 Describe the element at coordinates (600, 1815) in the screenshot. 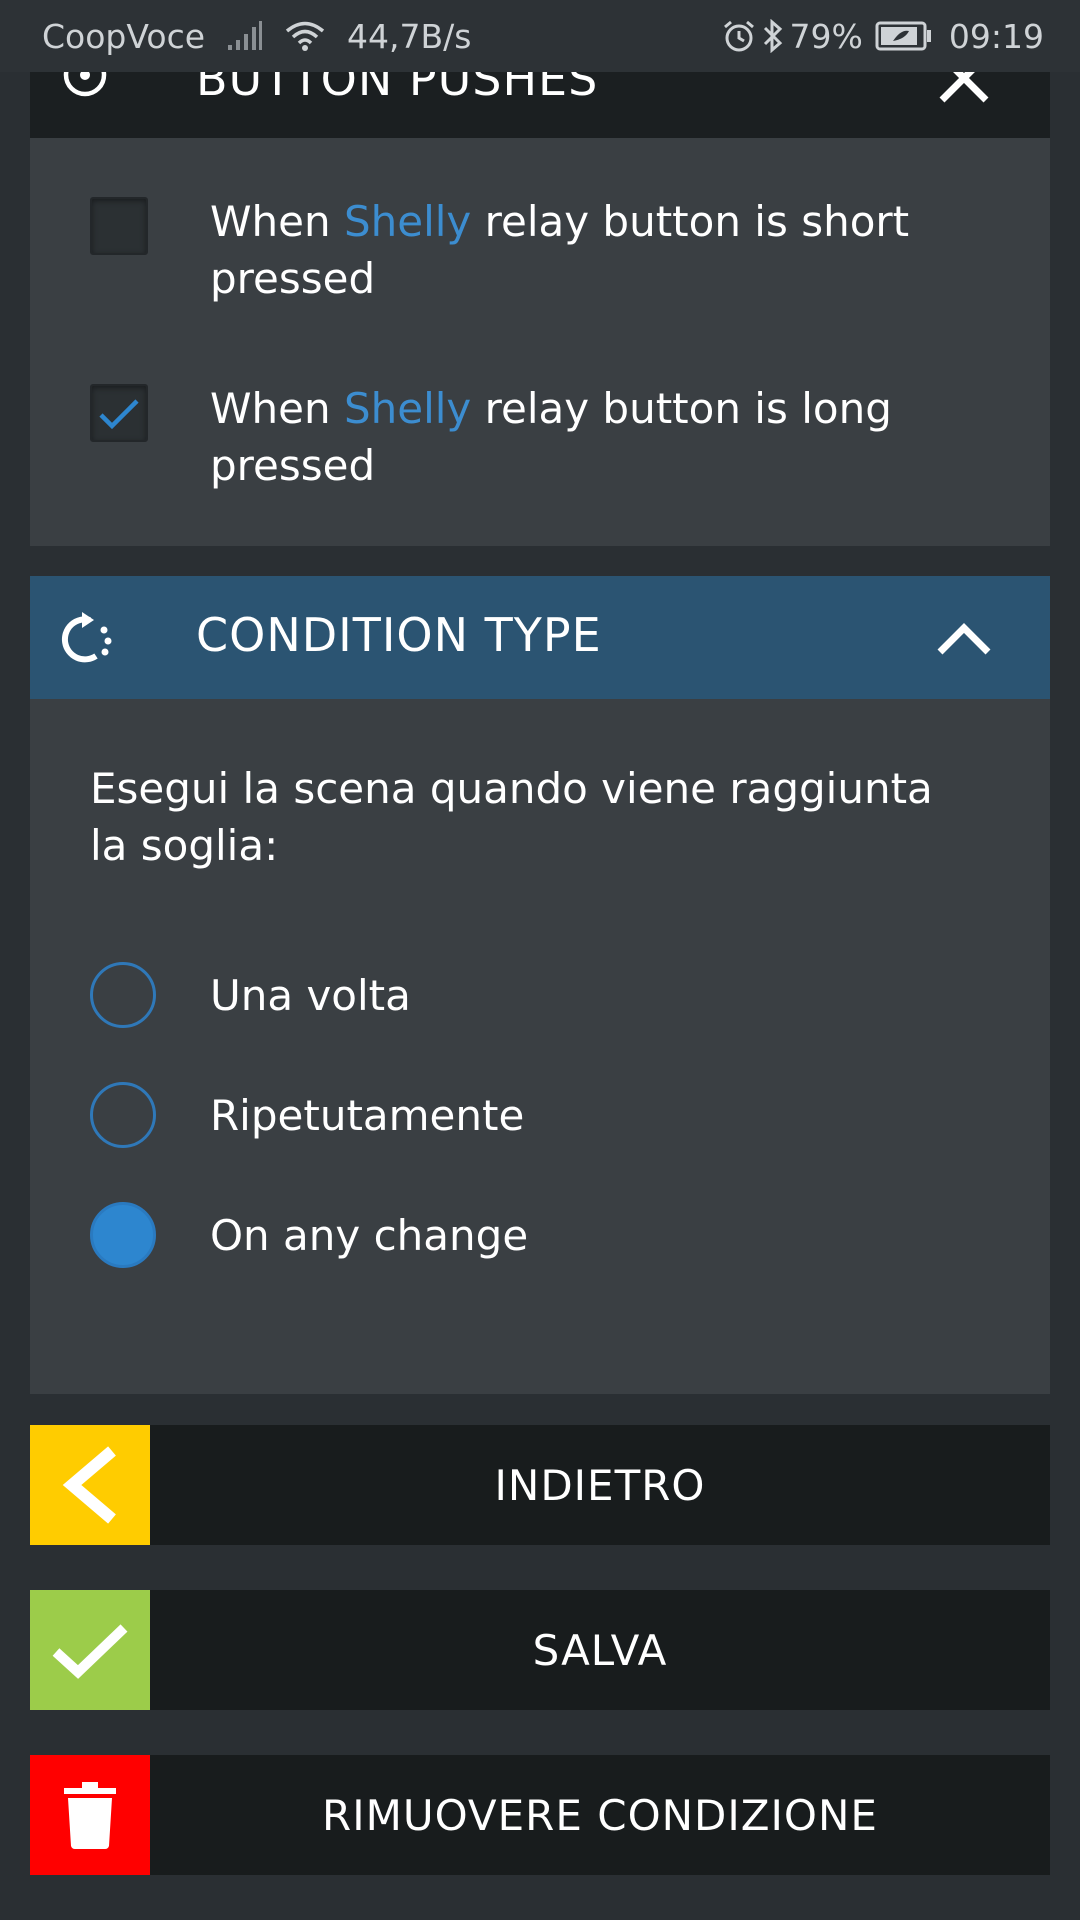

I see `remove-label: RIMUOVERE CONDIZIONE` at that location.